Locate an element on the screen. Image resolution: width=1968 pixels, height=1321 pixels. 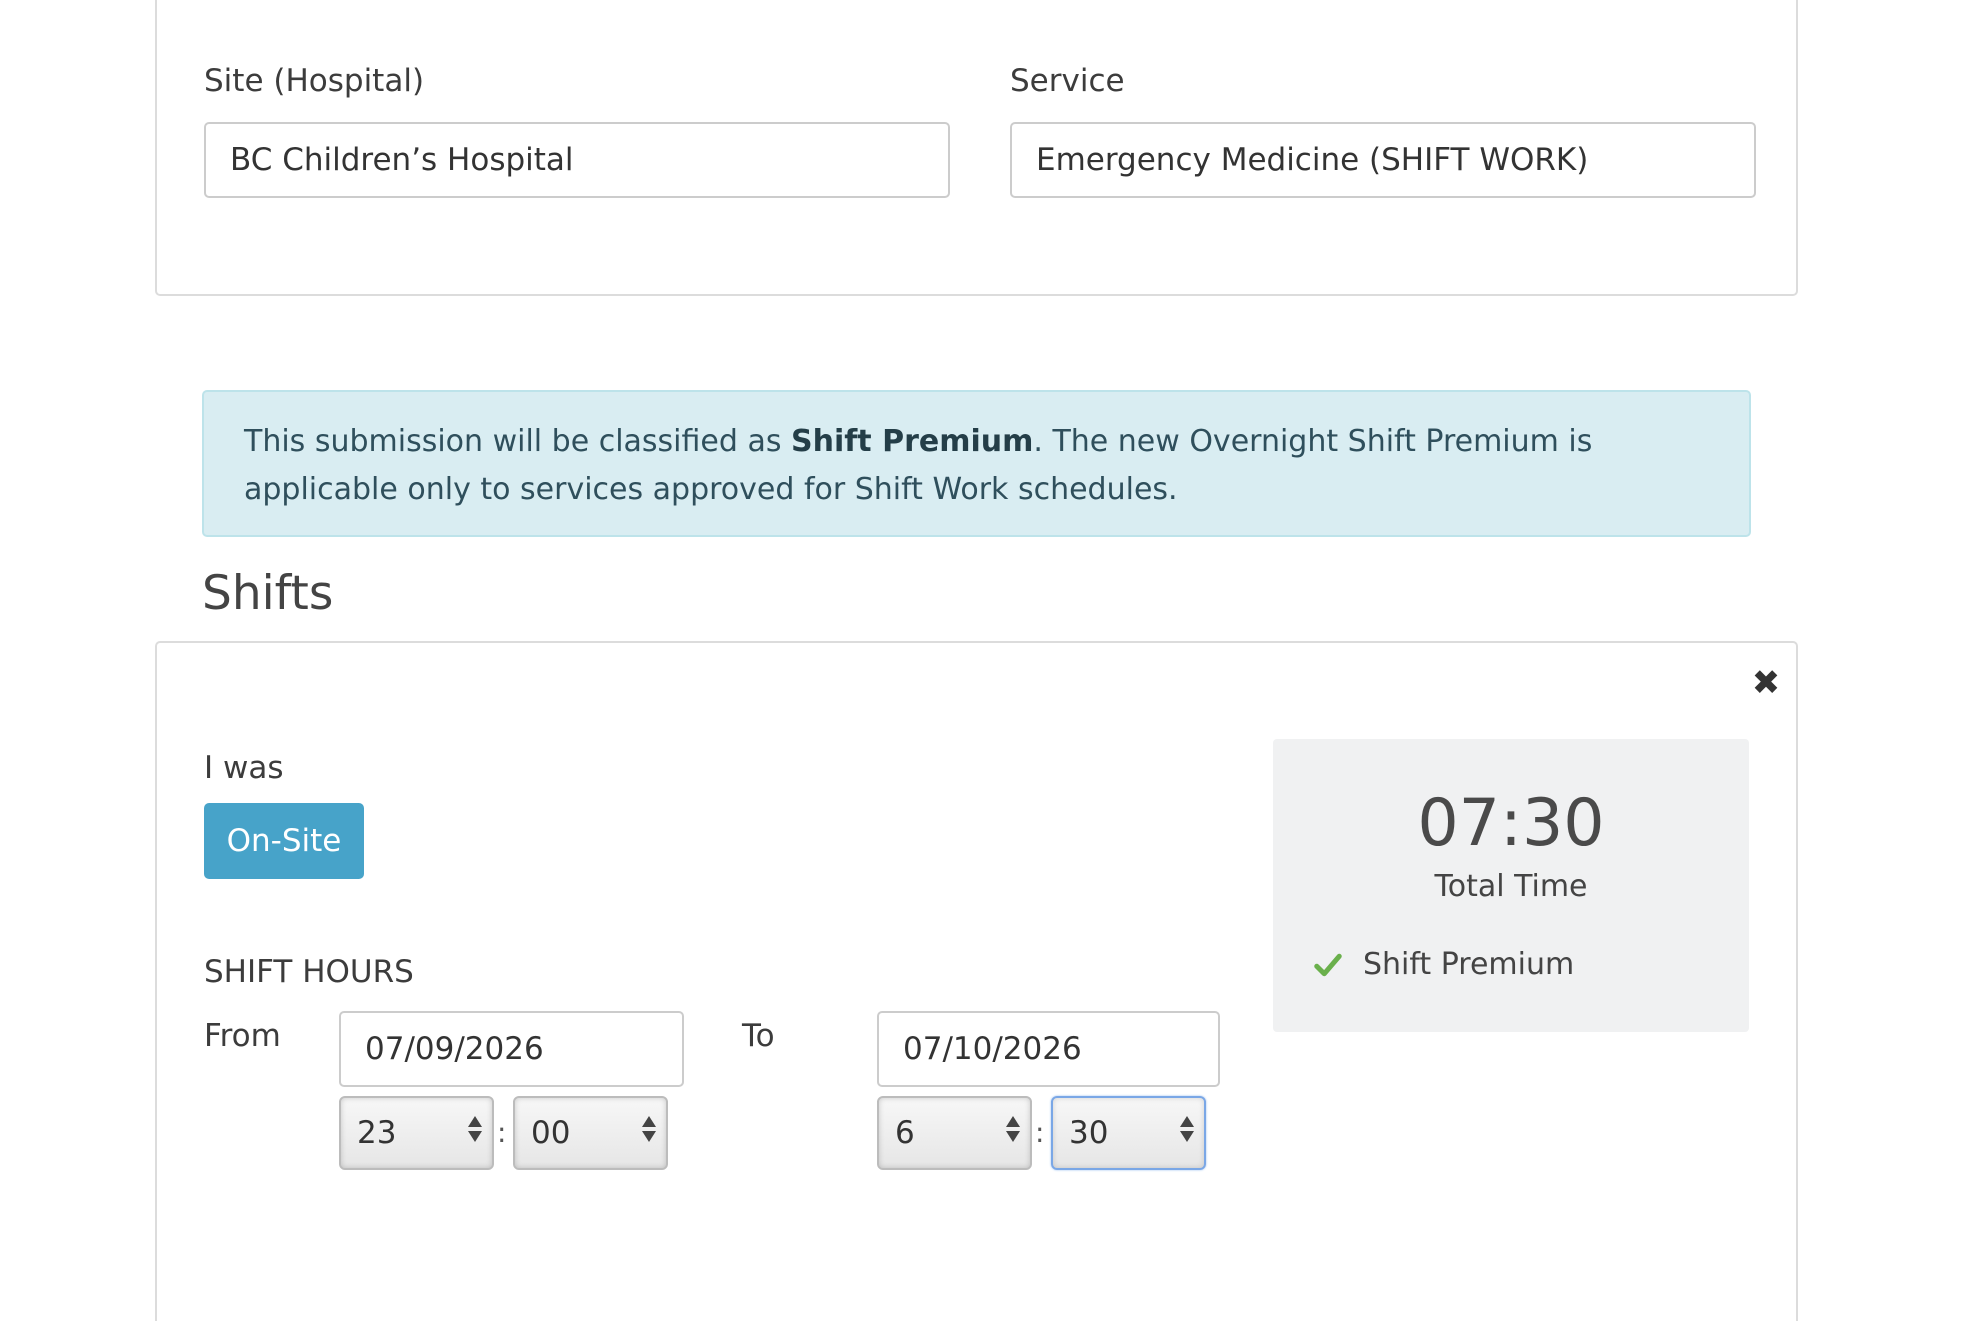
to-hour-value: 6 is located at coordinates (905, 1133).